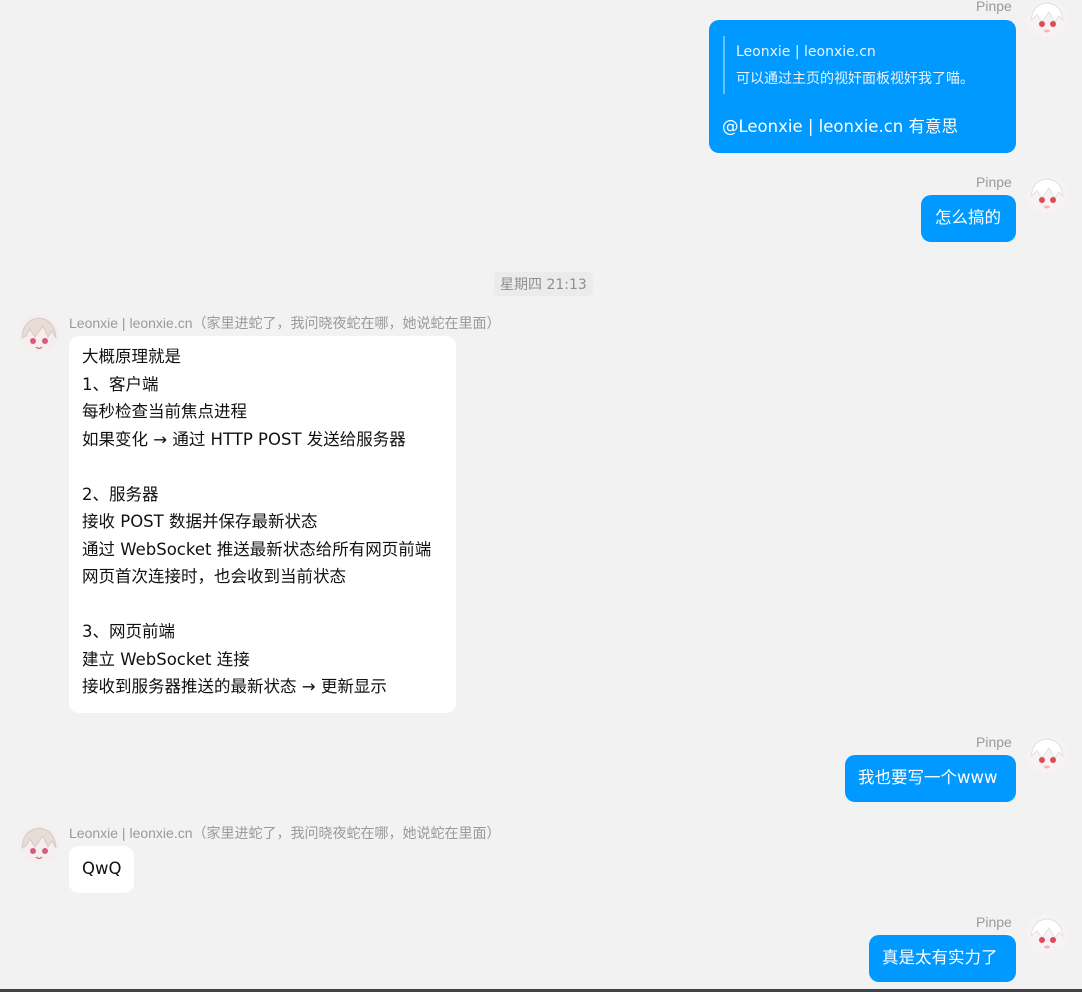  What do you see at coordinates (128, 631) in the screenshot?
I see `message-line: 3、网页前端` at bounding box center [128, 631].